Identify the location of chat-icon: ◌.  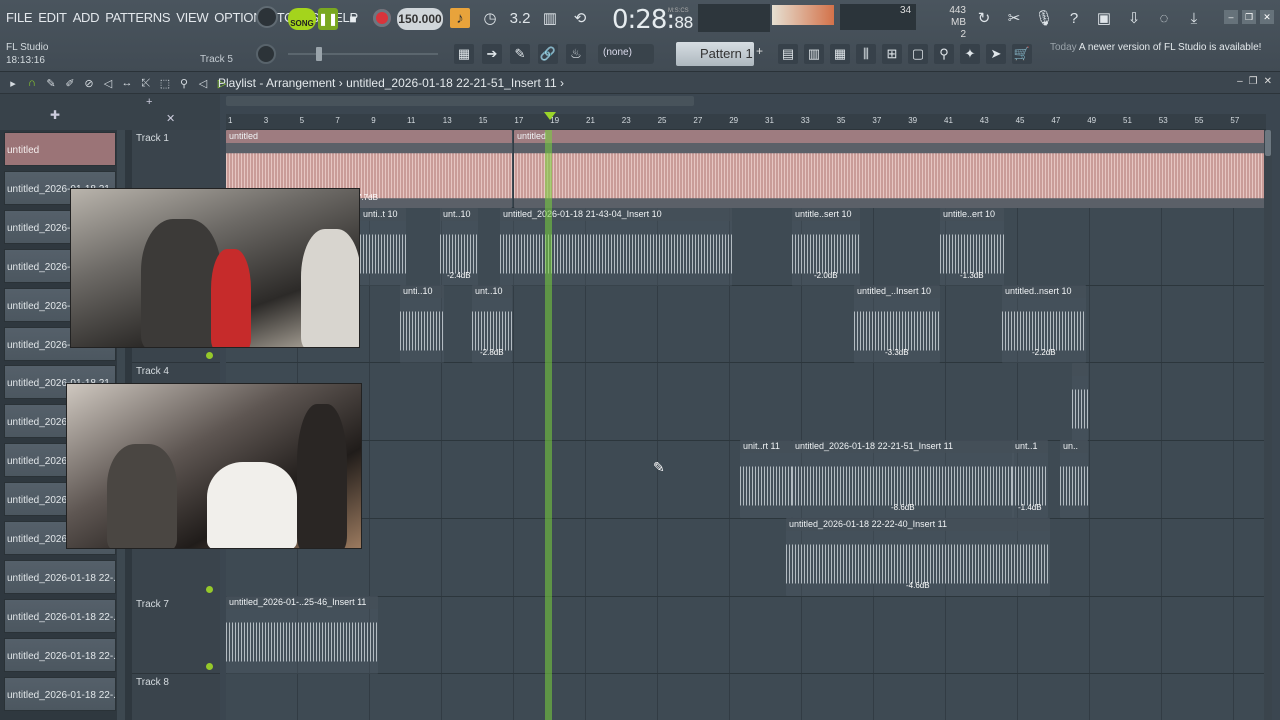
(1164, 18).